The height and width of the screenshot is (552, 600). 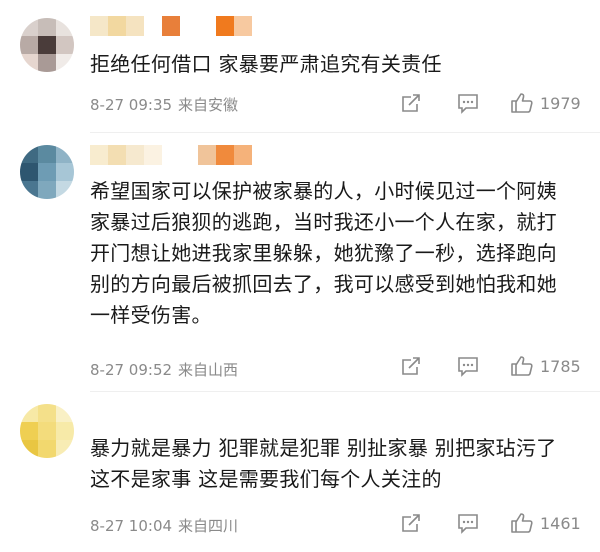 I want to click on comment-date: 8-27 10:04, so click(x=131, y=526).